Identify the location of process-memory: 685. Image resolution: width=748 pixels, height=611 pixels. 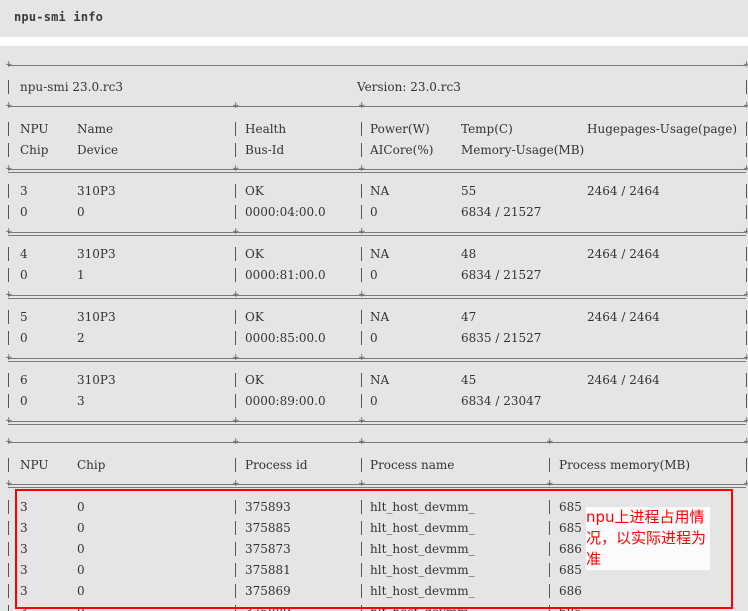
(570, 507).